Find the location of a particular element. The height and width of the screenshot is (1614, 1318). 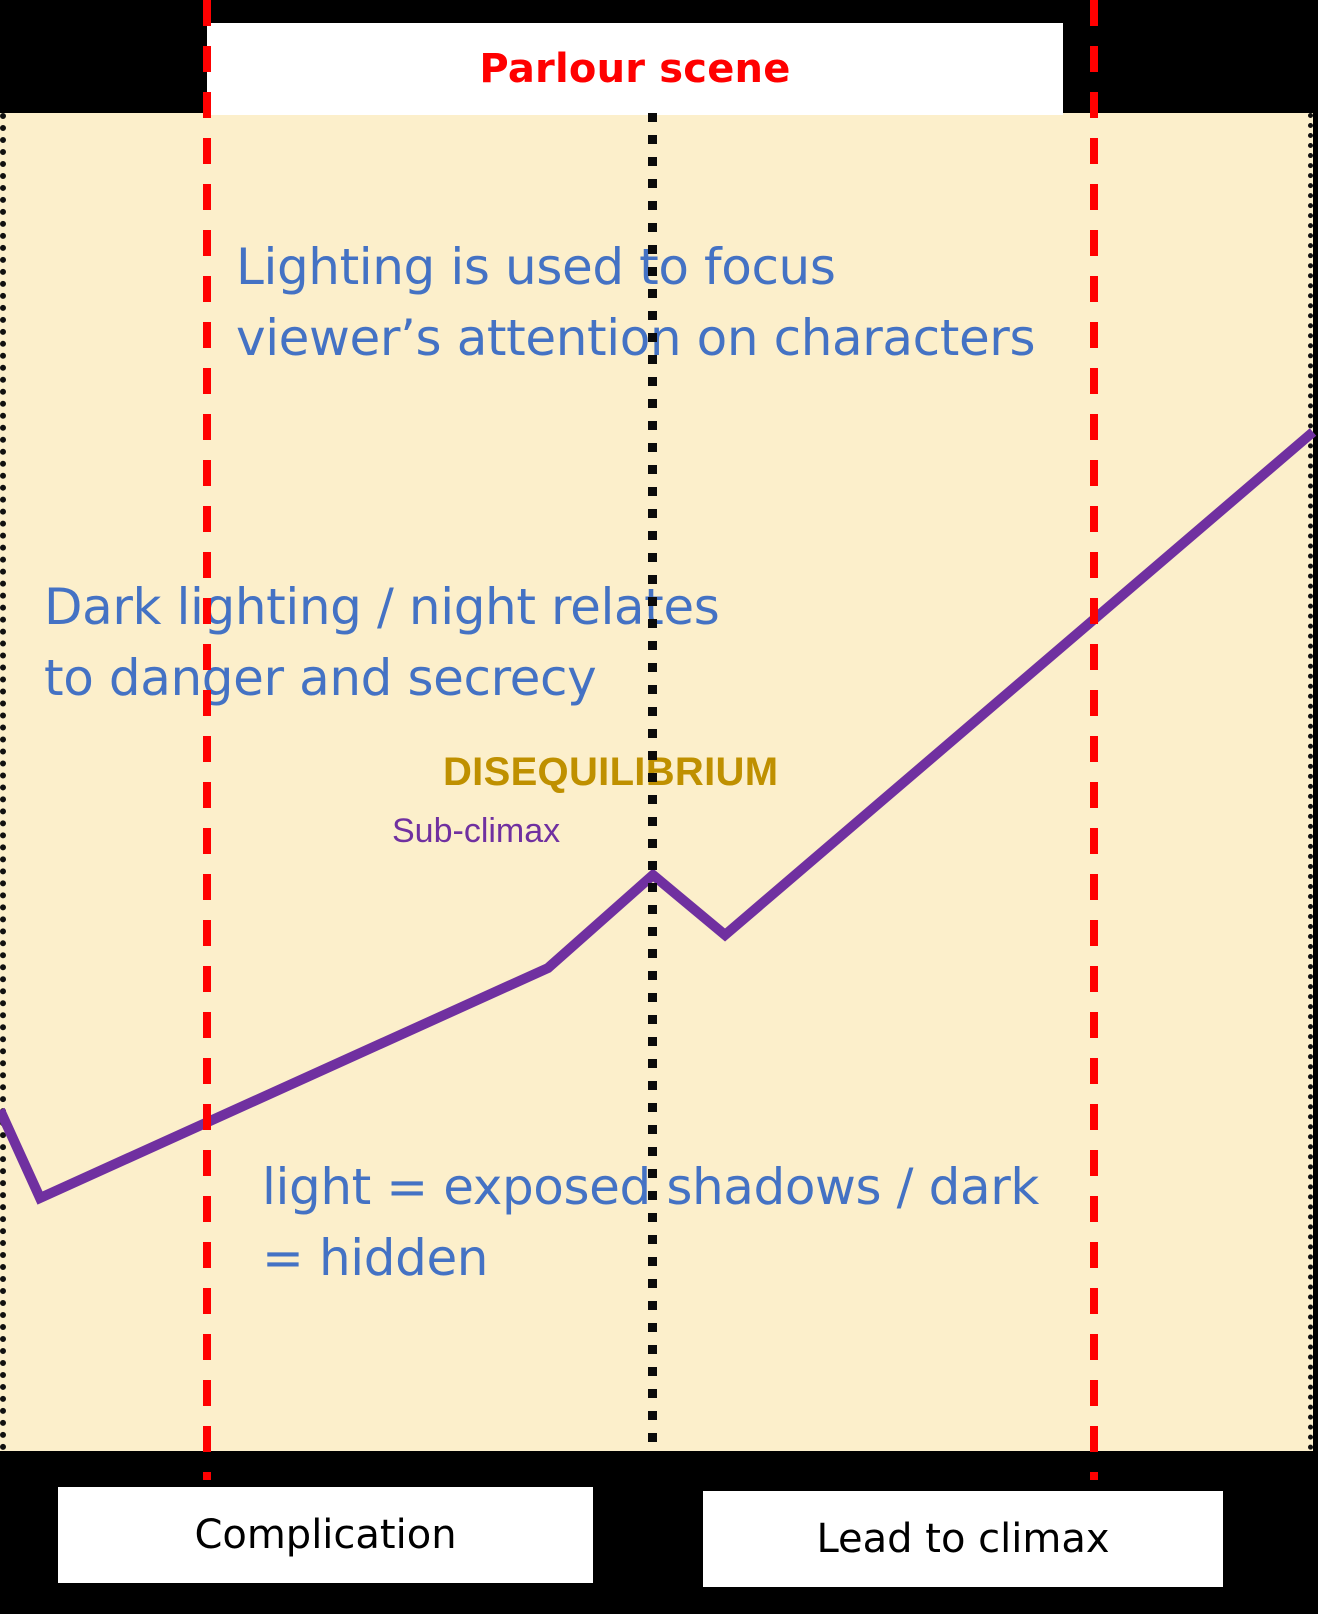

parlour-scene-label: Parlour scene is located at coordinates (635, 69).